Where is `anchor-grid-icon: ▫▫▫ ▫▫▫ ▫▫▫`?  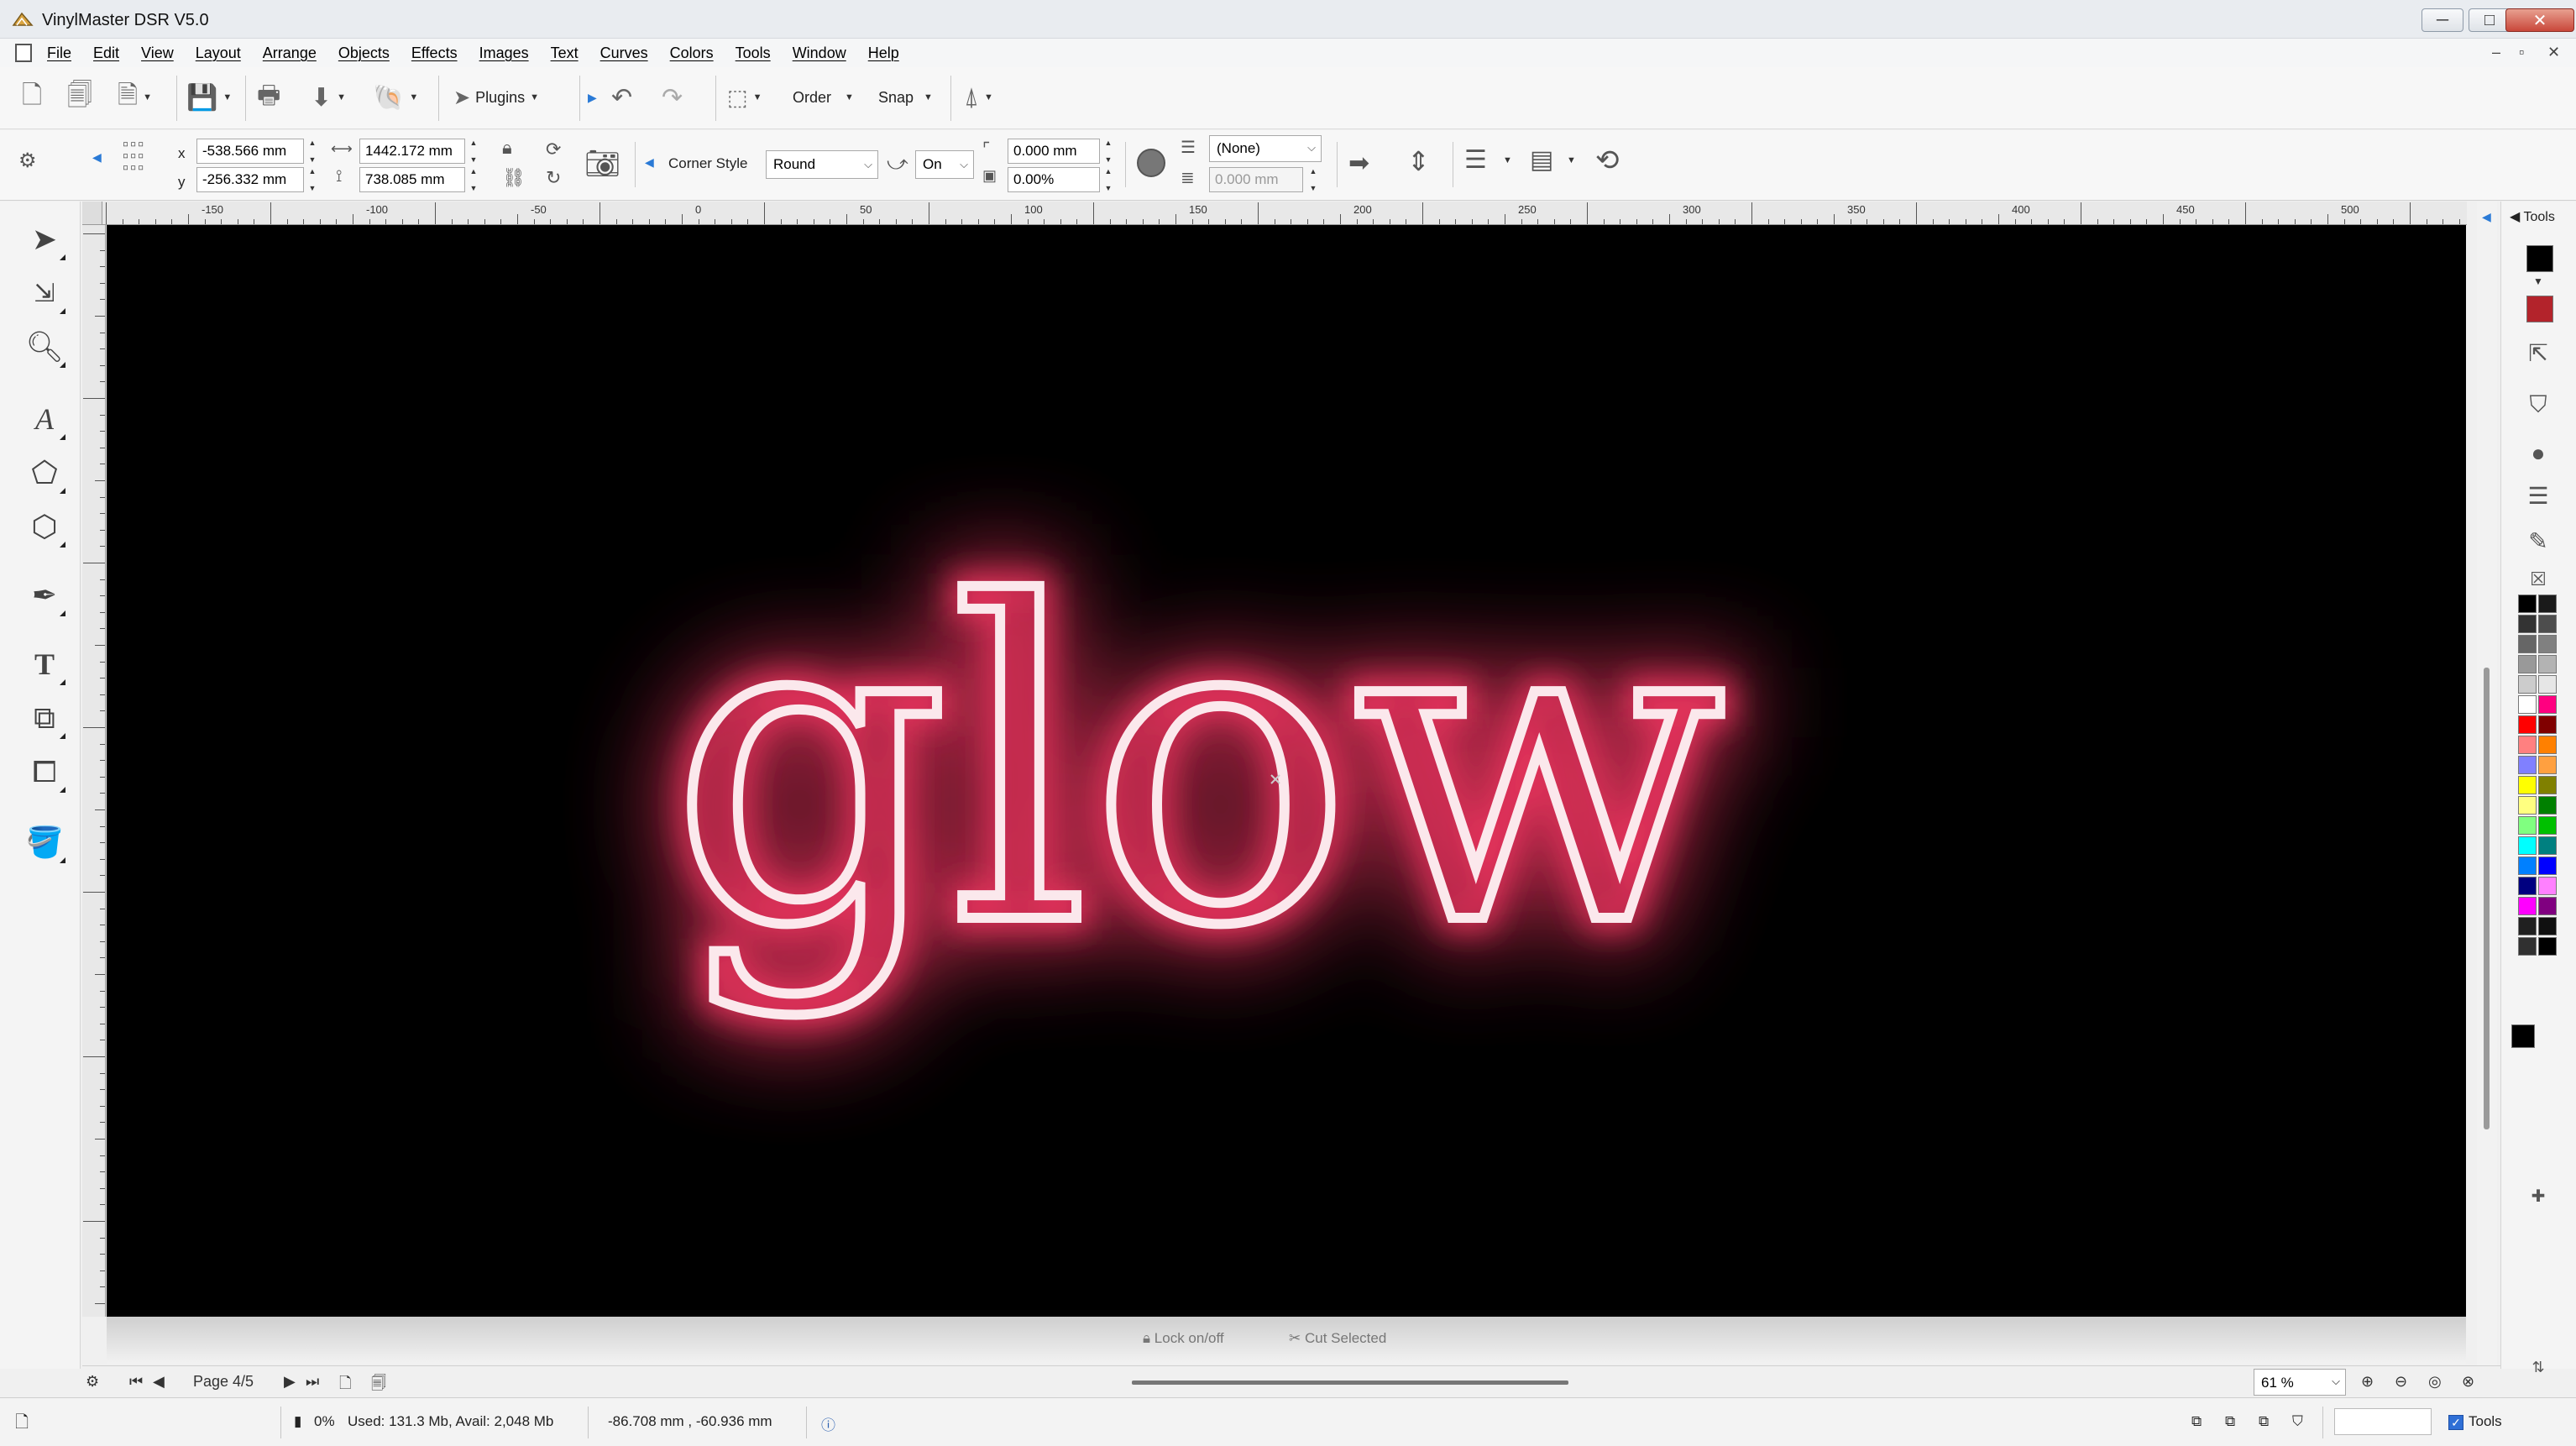 anchor-grid-icon: ▫▫▫ ▫▫▫ ▫▫▫ is located at coordinates (134, 156).